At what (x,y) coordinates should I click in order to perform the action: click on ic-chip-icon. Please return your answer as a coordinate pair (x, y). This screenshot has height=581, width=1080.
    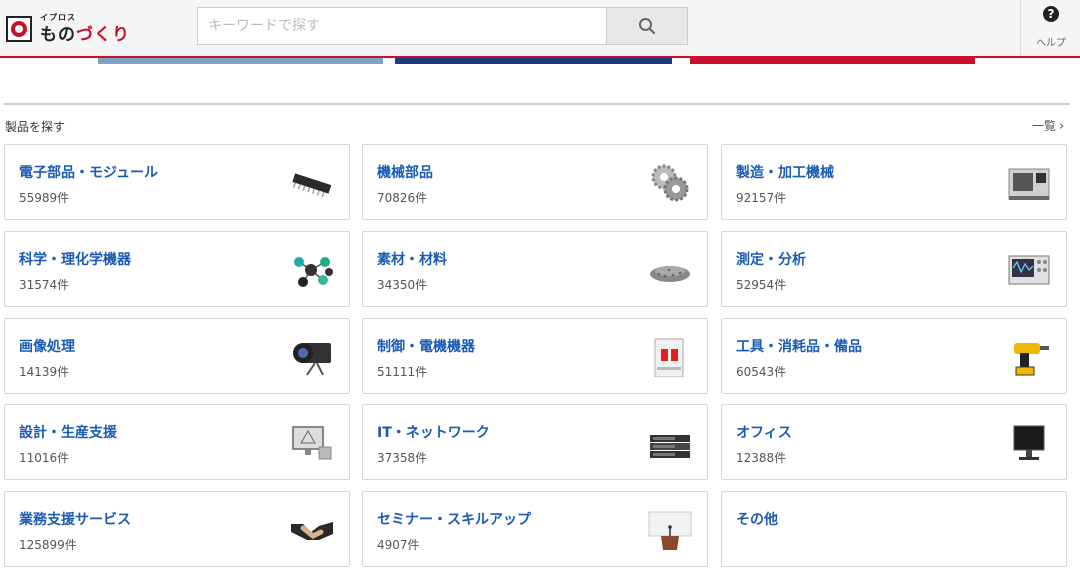
    Looking at the image, I should click on (312, 183).